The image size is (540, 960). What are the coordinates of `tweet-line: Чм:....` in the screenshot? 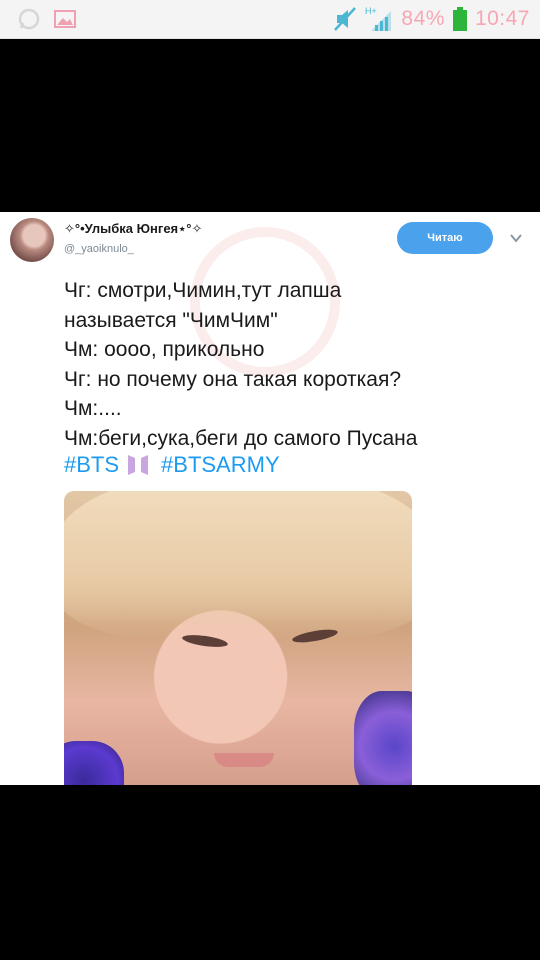 It's located at (93, 408).